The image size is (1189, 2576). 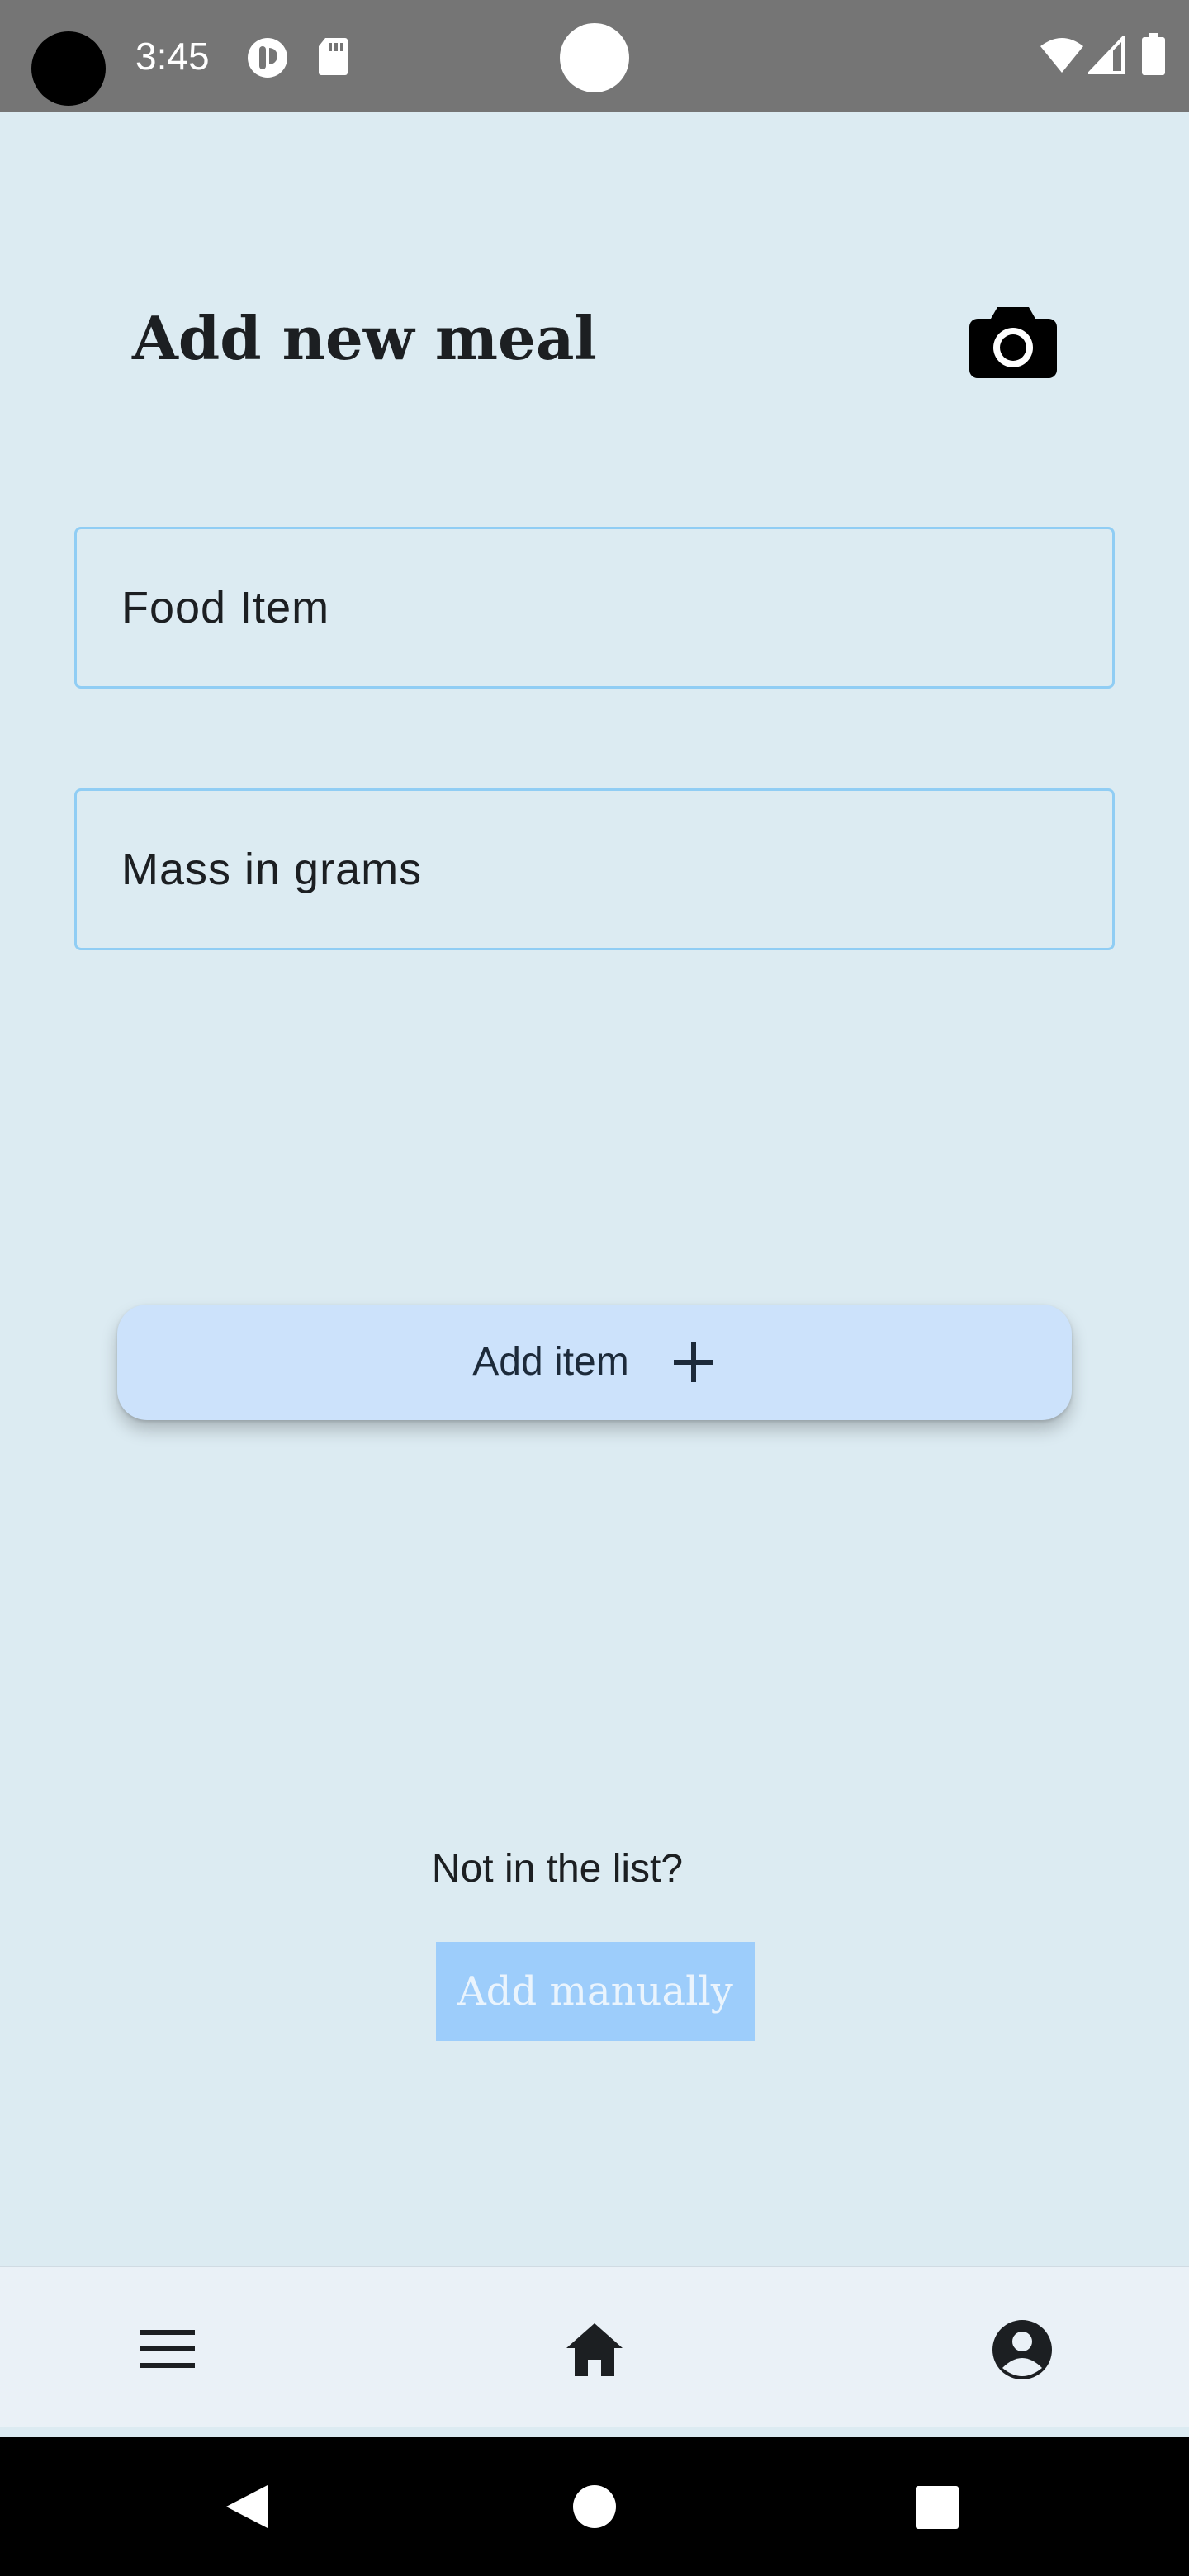 What do you see at coordinates (1061, 55) in the screenshot?
I see `wifi-icon` at bounding box center [1061, 55].